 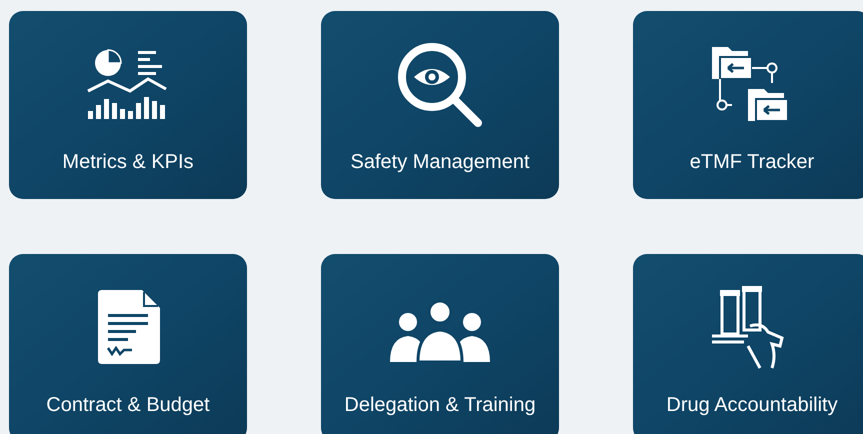 What do you see at coordinates (752, 405) in the screenshot?
I see `tile-label: Drug Accountability` at bounding box center [752, 405].